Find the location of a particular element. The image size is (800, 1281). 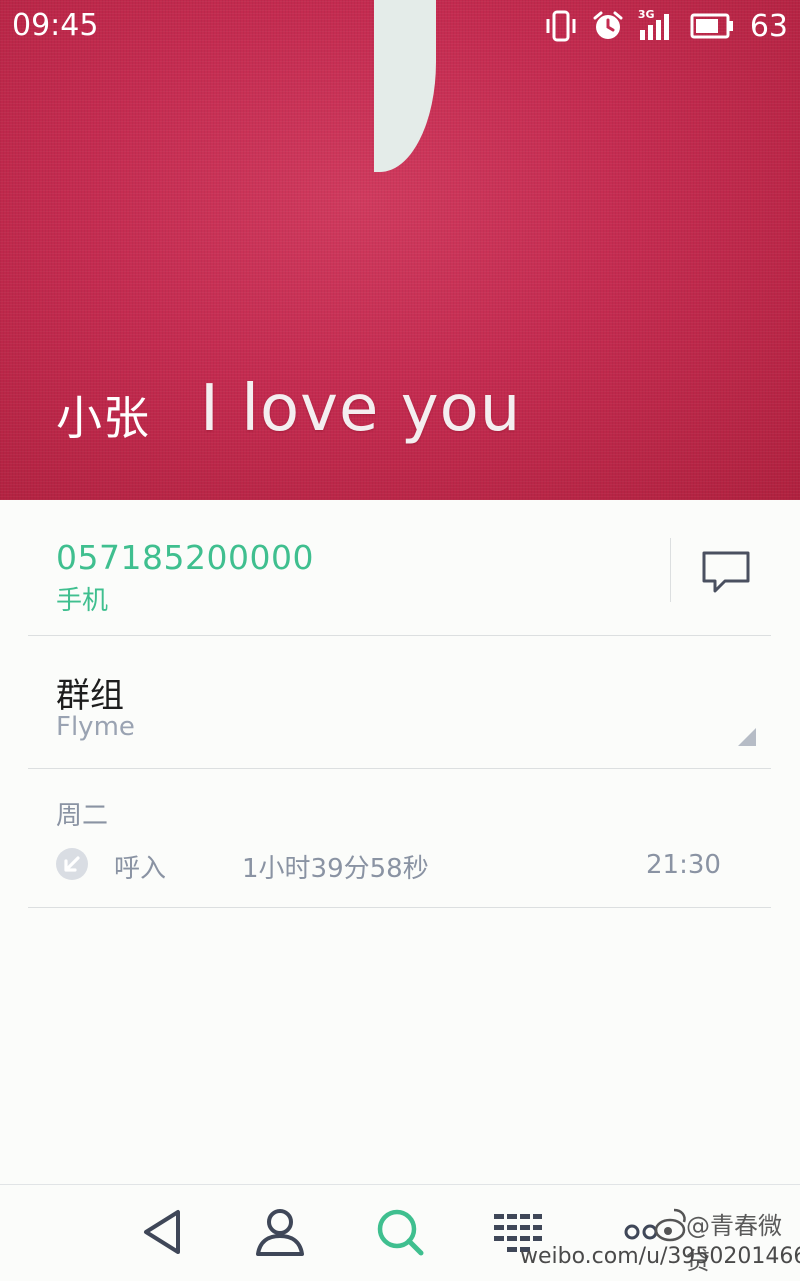

watermark-url: weibo.com/u/3950201466 is located at coordinates (660, 1256).